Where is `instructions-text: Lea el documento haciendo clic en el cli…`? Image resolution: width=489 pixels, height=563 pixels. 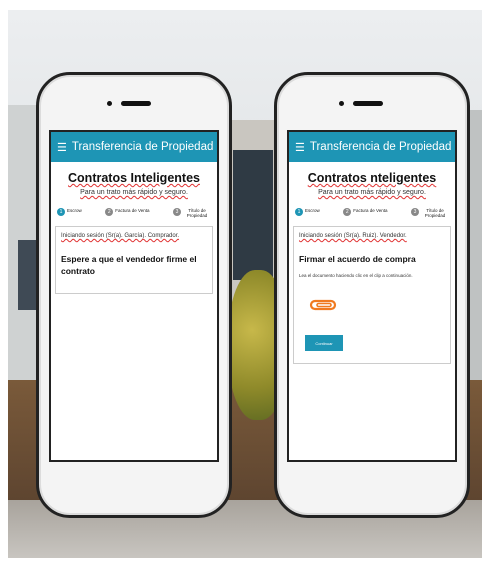 instructions-text: Lea el documento haciendo clic en el cli… is located at coordinates (356, 275).